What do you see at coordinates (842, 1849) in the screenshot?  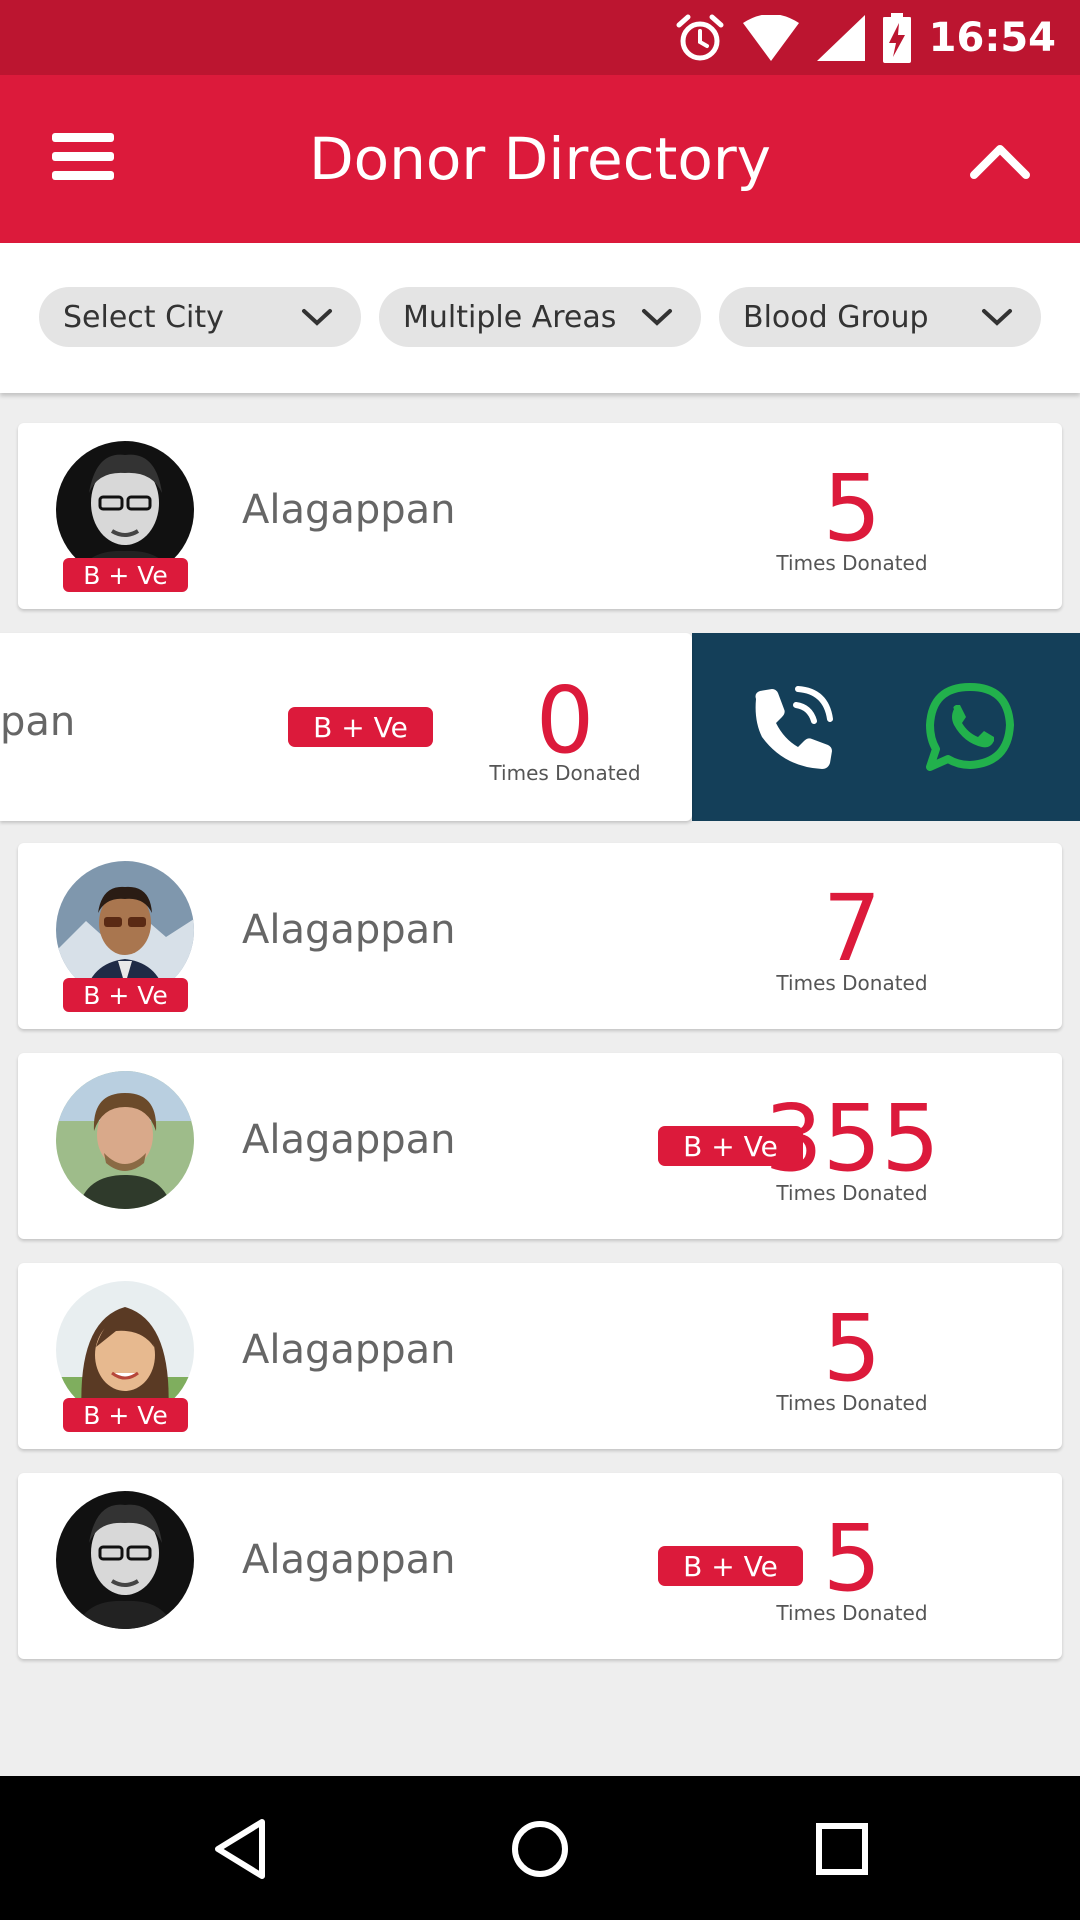 I see `recents-icon` at bounding box center [842, 1849].